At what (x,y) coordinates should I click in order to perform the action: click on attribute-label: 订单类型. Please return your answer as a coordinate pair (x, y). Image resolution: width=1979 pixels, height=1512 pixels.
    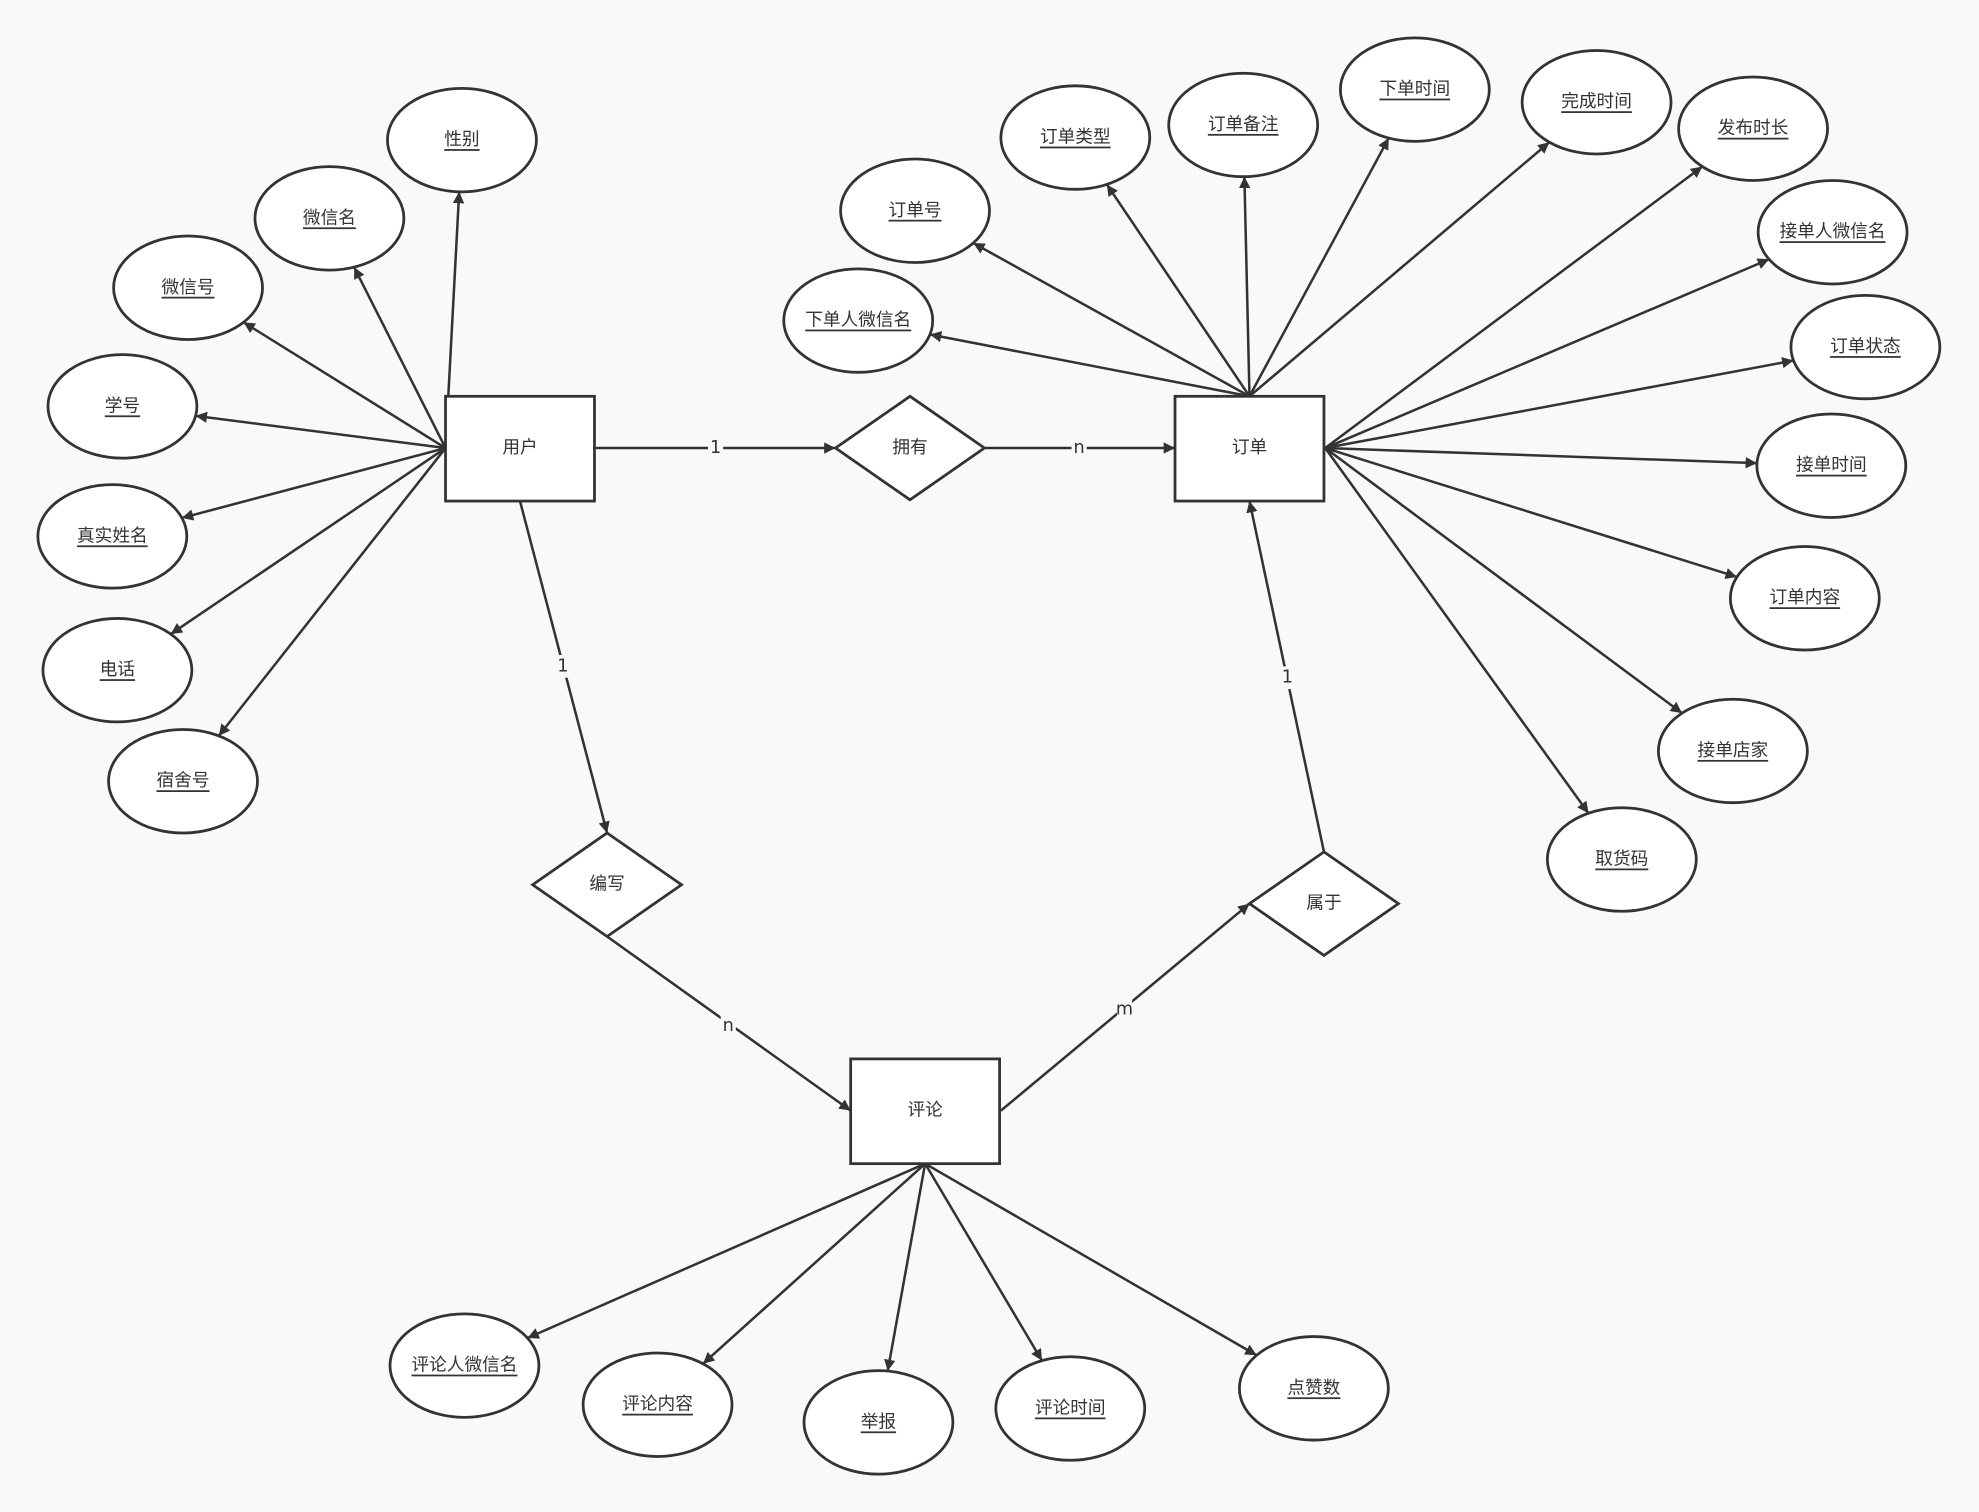
    Looking at the image, I should click on (1075, 137).